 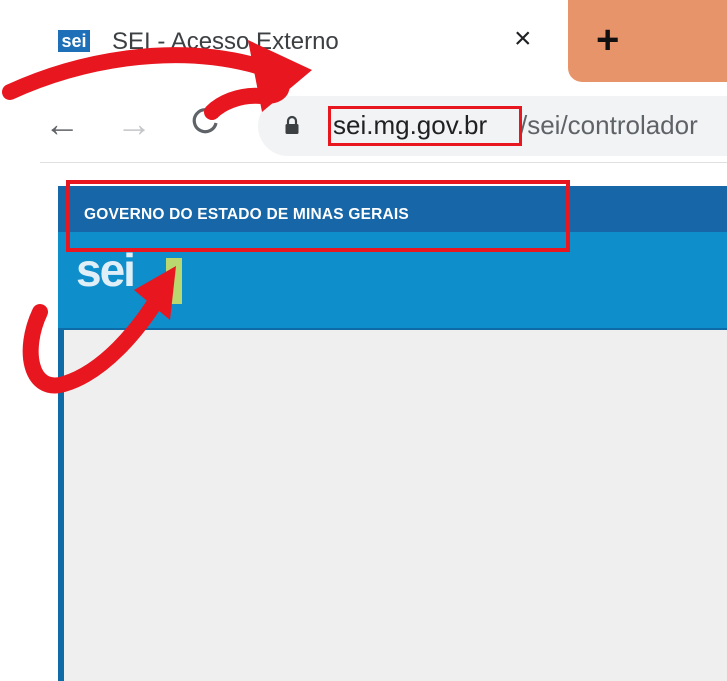 What do you see at coordinates (647, 41) in the screenshot?
I see `new-tab-area` at bounding box center [647, 41].